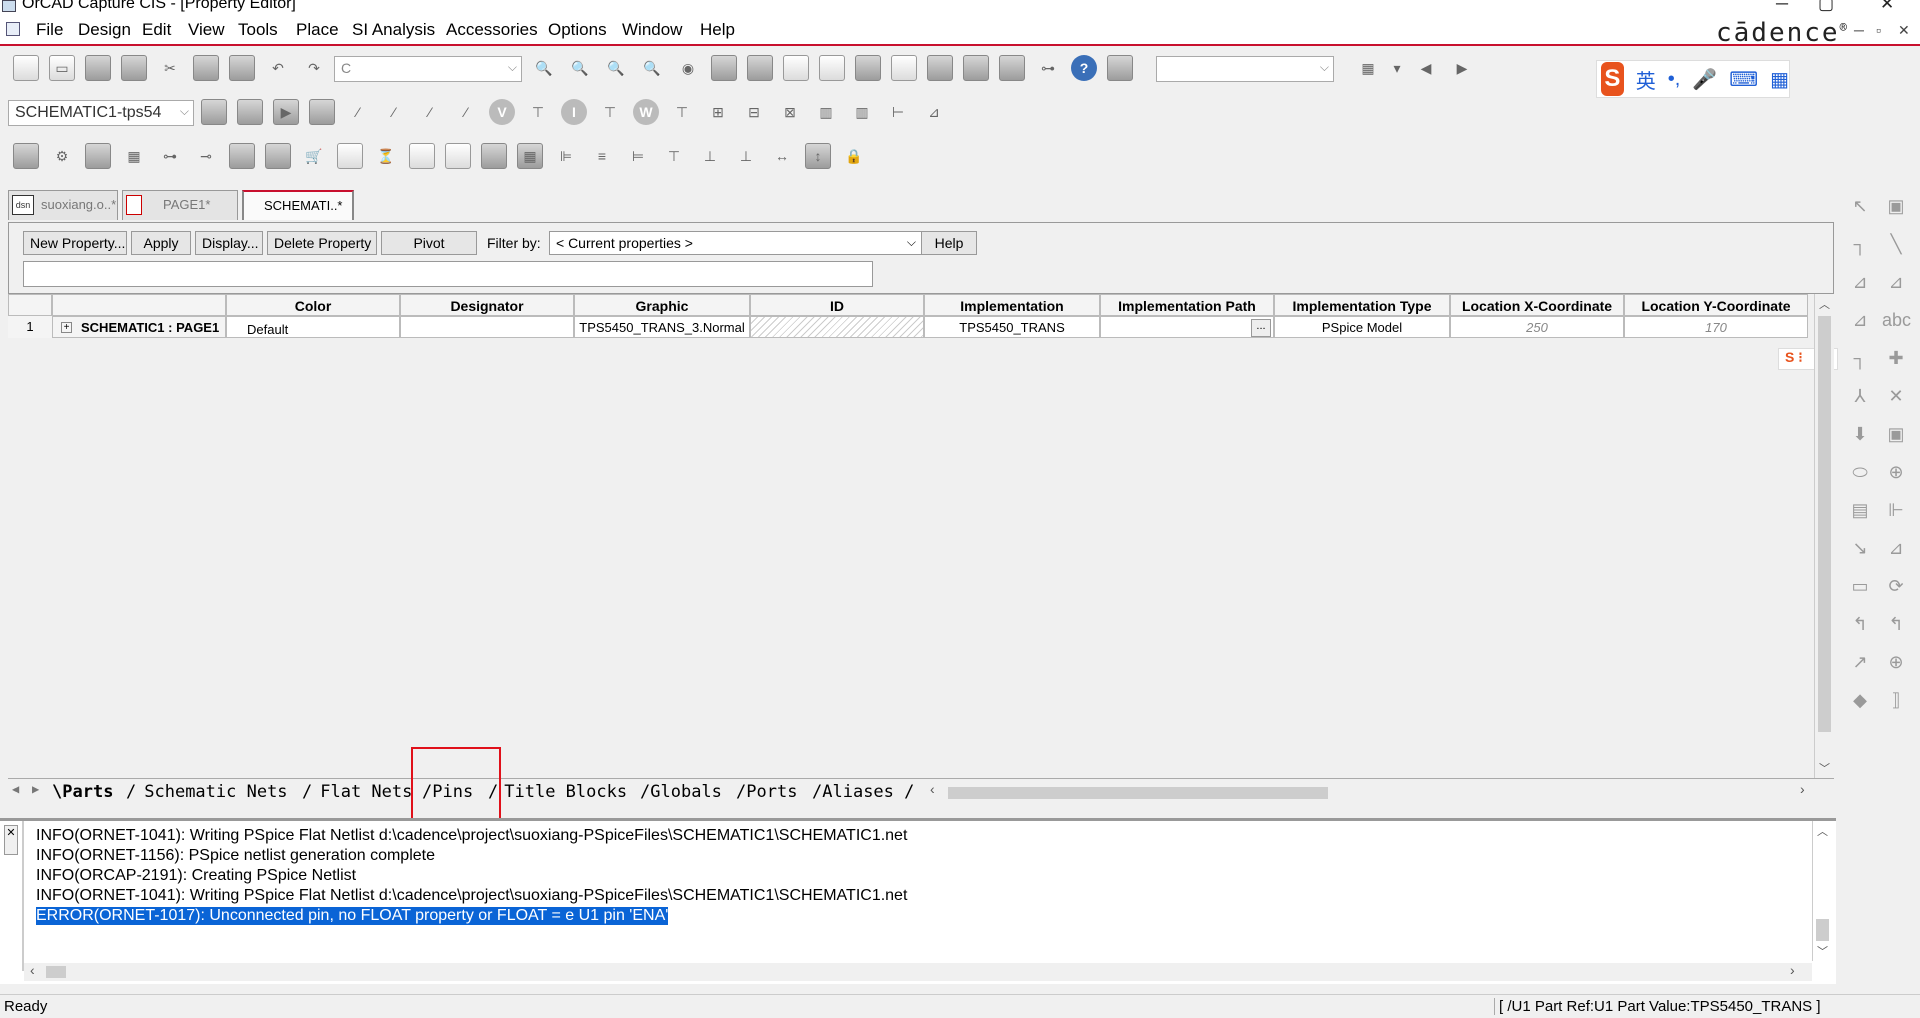 The height and width of the screenshot is (1018, 1920). Describe the element at coordinates (1860, 361) in the screenshot. I see `place-bus-entry-icon: ┐` at that location.